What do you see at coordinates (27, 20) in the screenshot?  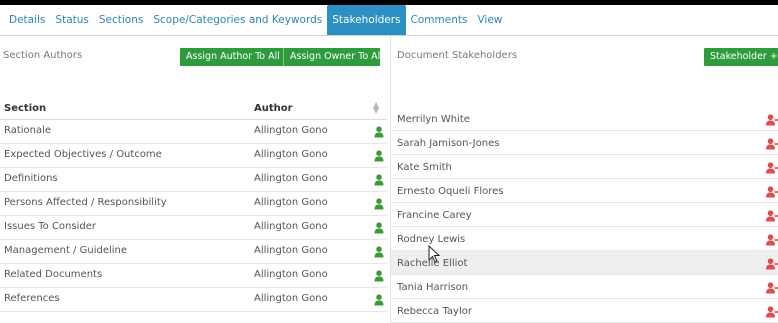 I see `tab-details: Details` at bounding box center [27, 20].